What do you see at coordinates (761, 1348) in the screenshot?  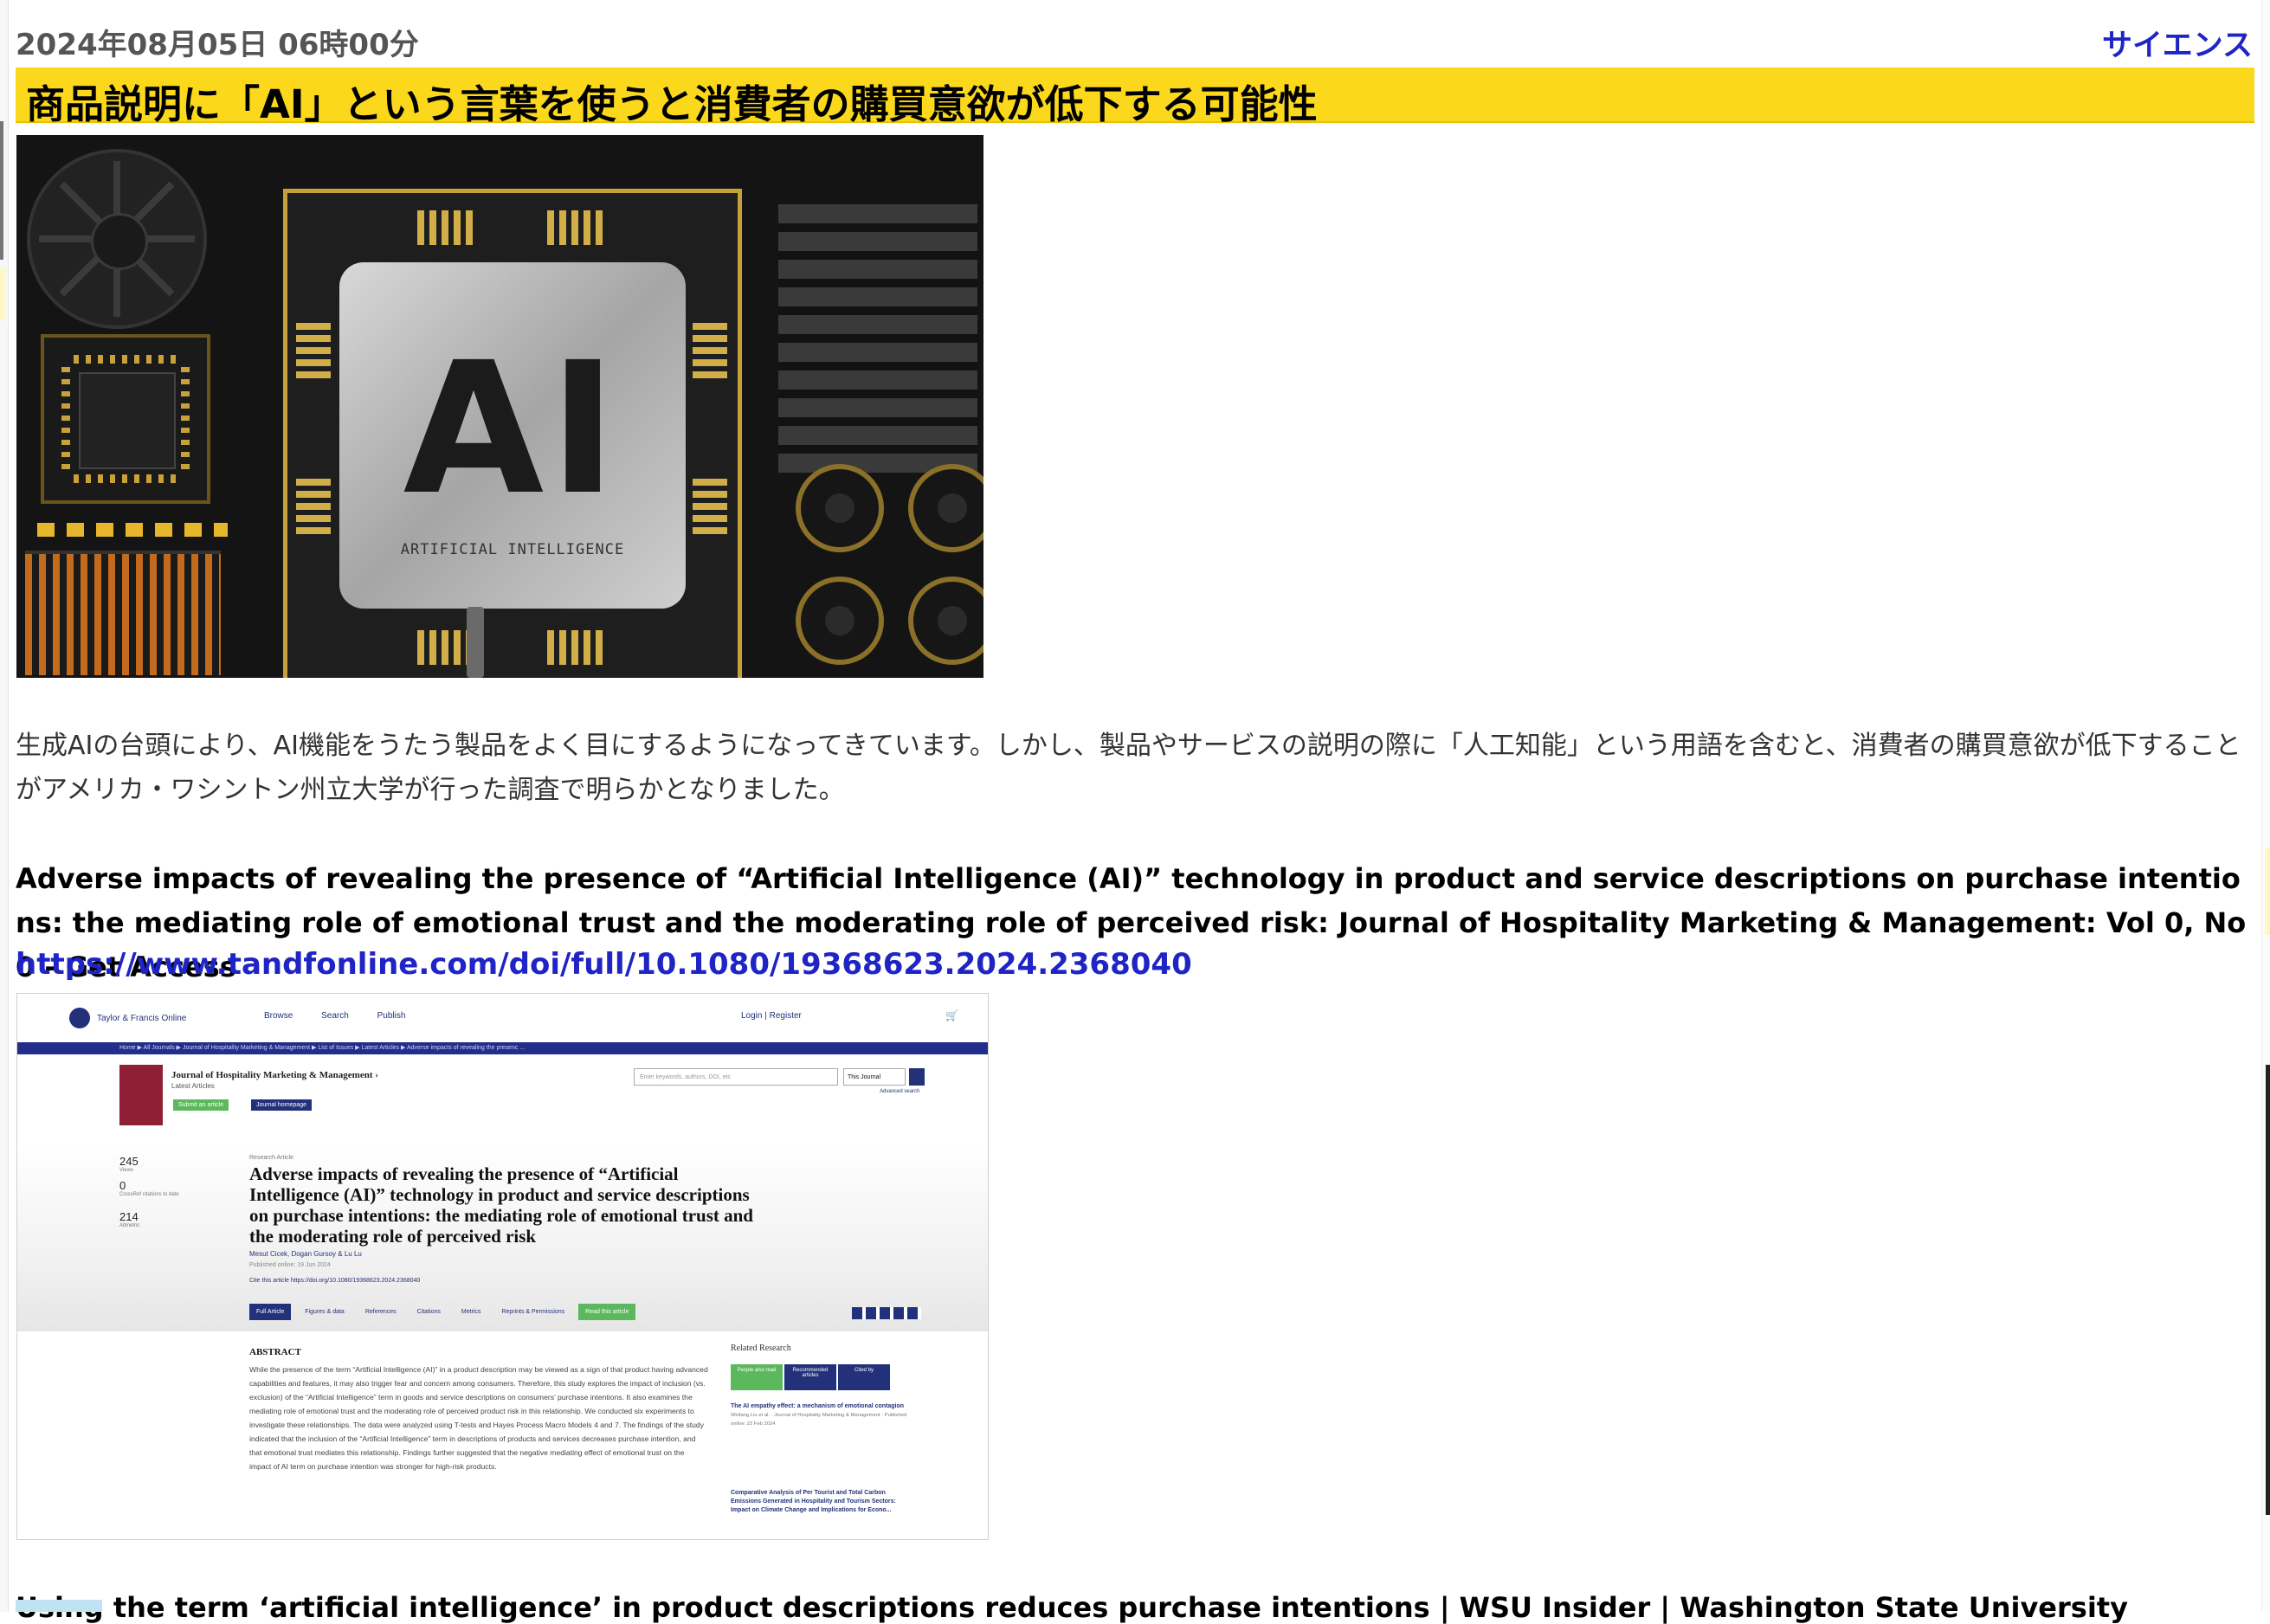 I see `related-heading: Related Research` at bounding box center [761, 1348].